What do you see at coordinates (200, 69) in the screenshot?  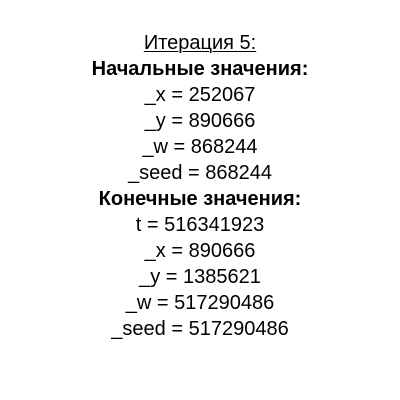 I see `initial-values-heading: Начальные значения:` at bounding box center [200, 69].